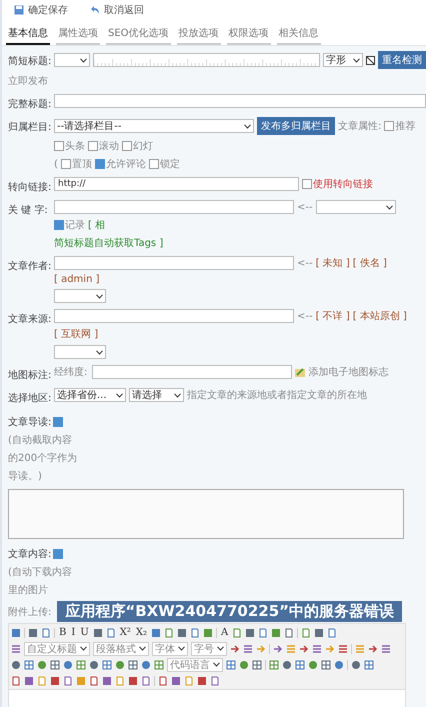  Describe the element at coordinates (192, 372) in the screenshot. I see `coordinate-input-field` at that location.